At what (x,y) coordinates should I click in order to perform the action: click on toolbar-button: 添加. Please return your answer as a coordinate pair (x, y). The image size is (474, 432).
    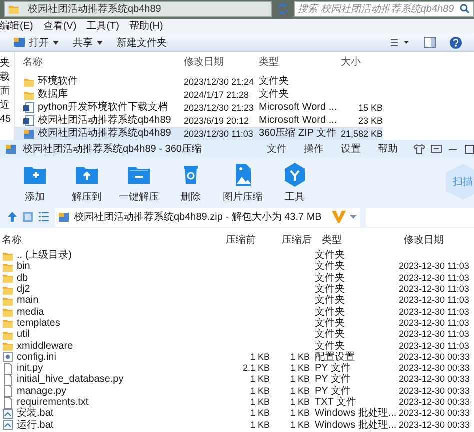
    Looking at the image, I should click on (35, 182).